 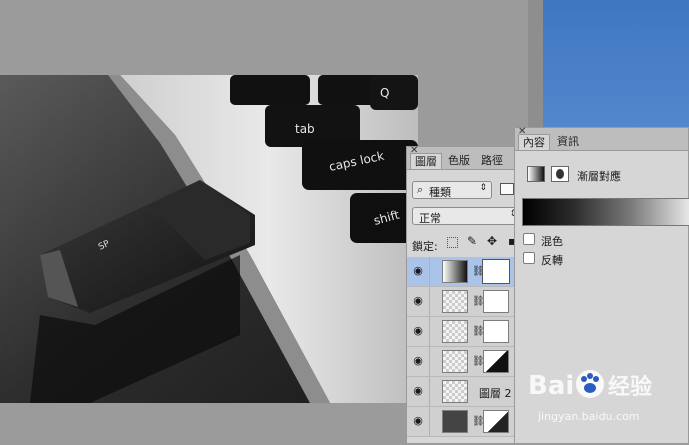 I want to click on watermark-url: jingyan.baidu.com, so click(x=589, y=416).